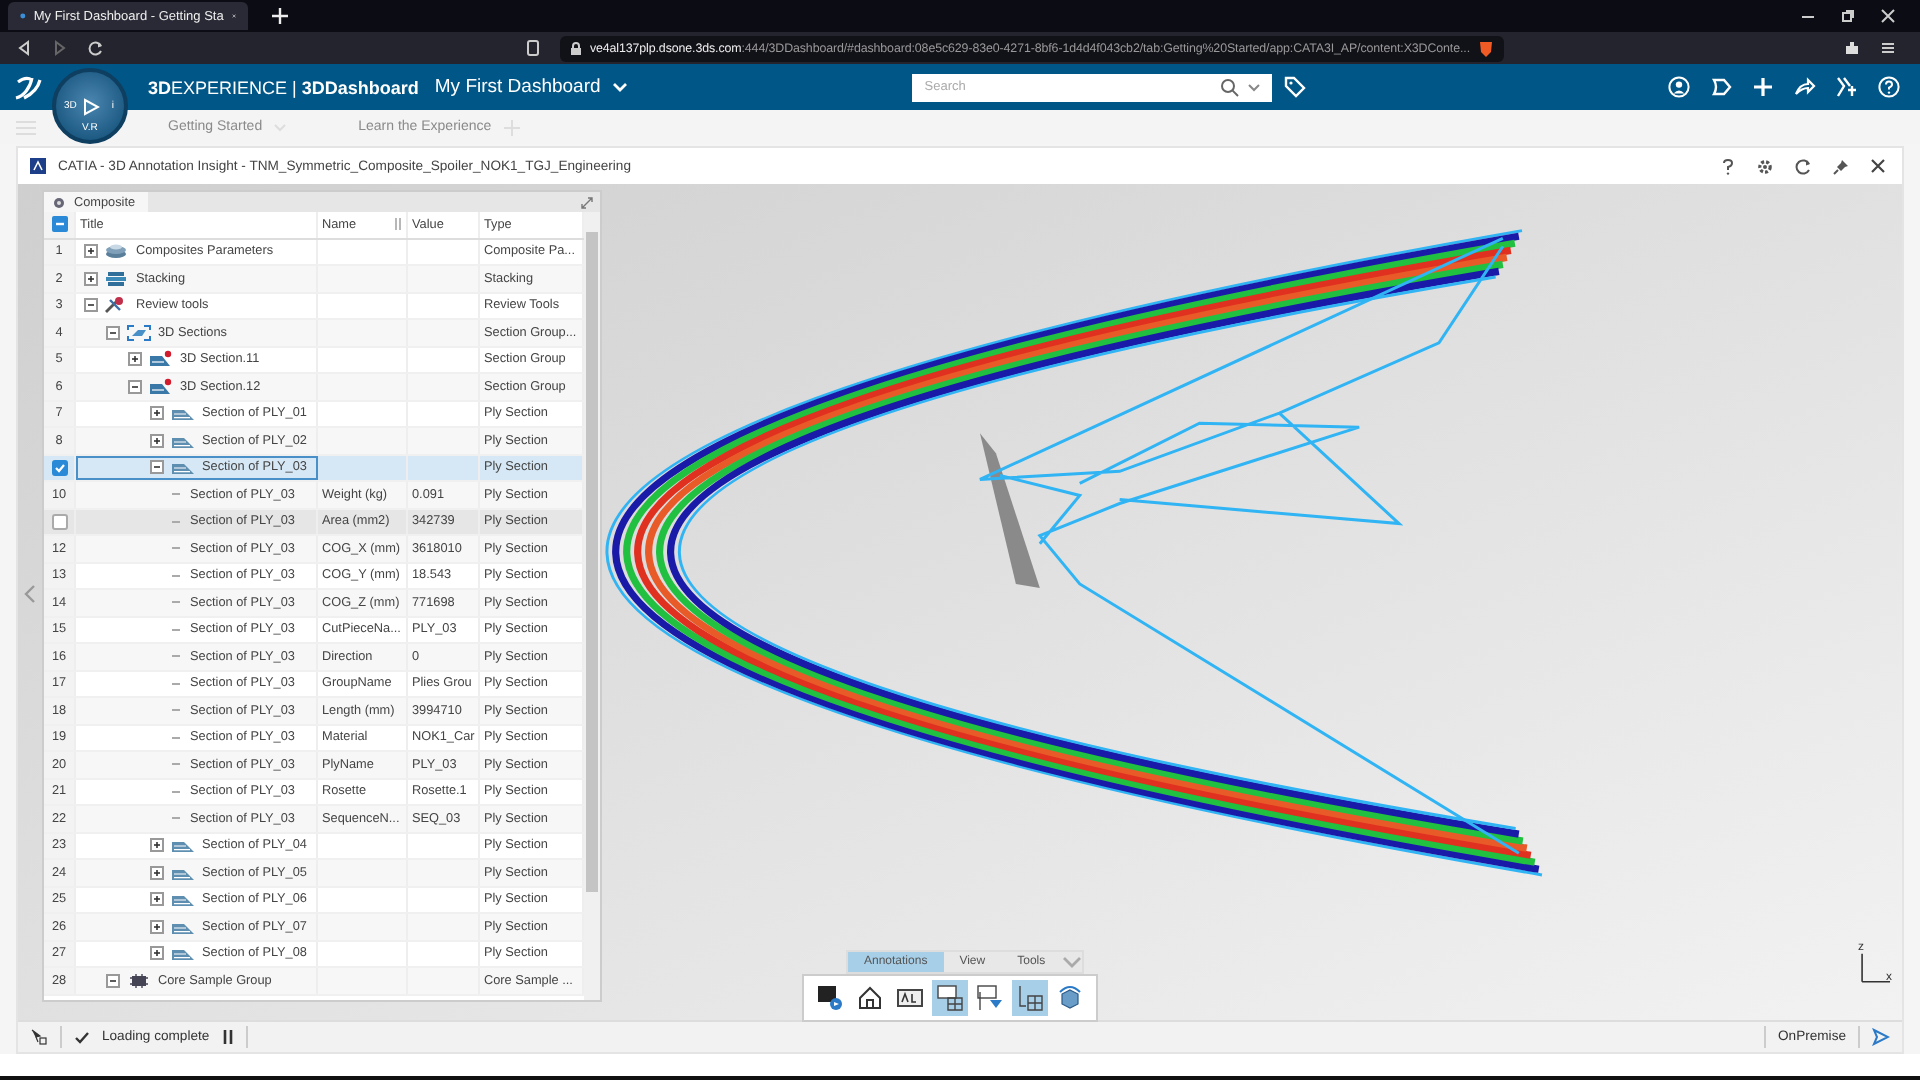 The height and width of the screenshot is (1080, 1920). What do you see at coordinates (1230, 87) in the screenshot?
I see `search-icon` at bounding box center [1230, 87].